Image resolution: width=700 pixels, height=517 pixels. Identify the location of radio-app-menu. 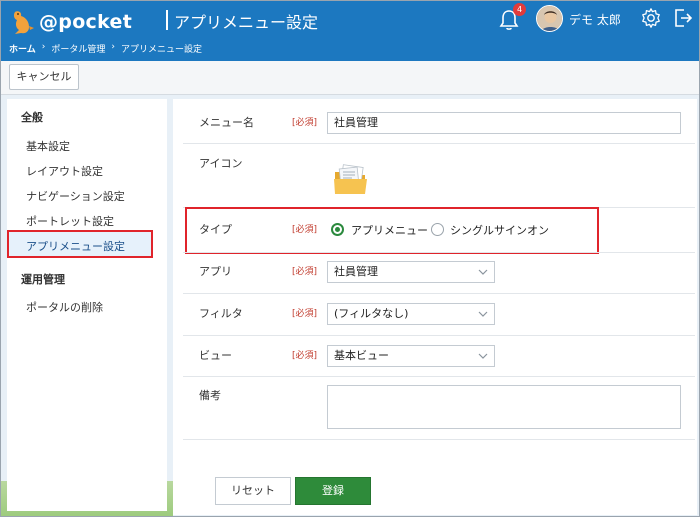
(337, 229).